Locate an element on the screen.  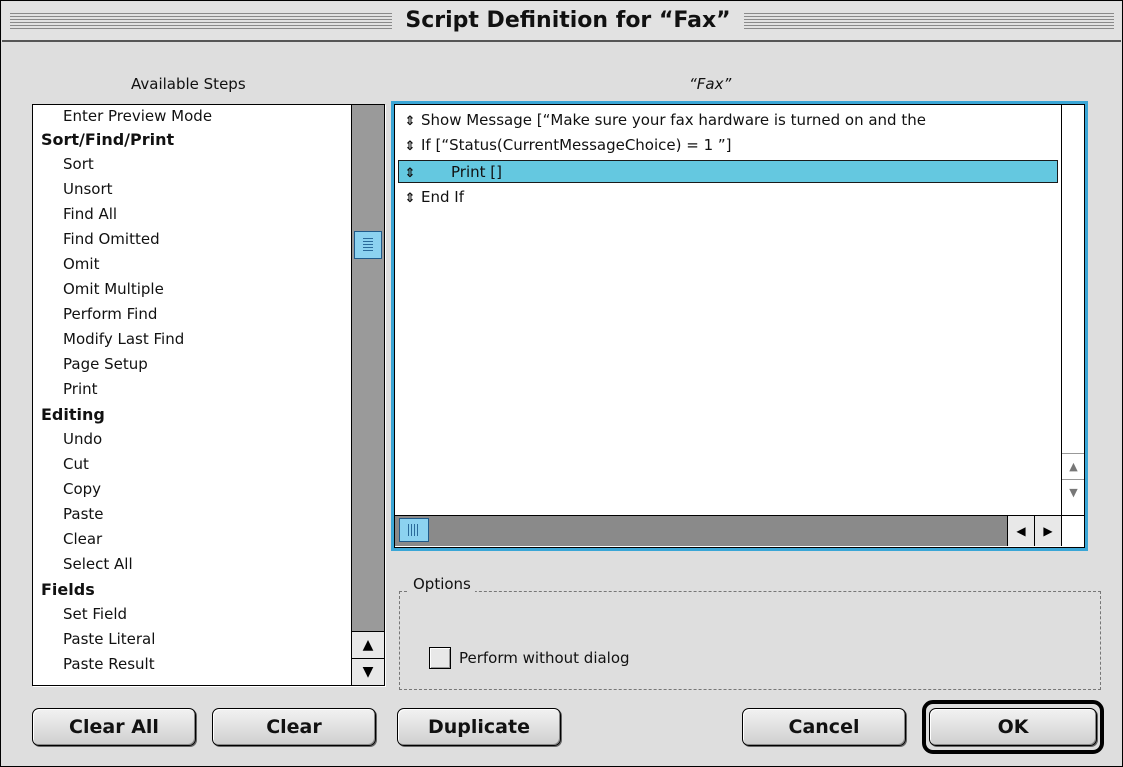
script-steps-vertical-scrollbar: ▲ ▼ is located at coordinates (1072, 310).